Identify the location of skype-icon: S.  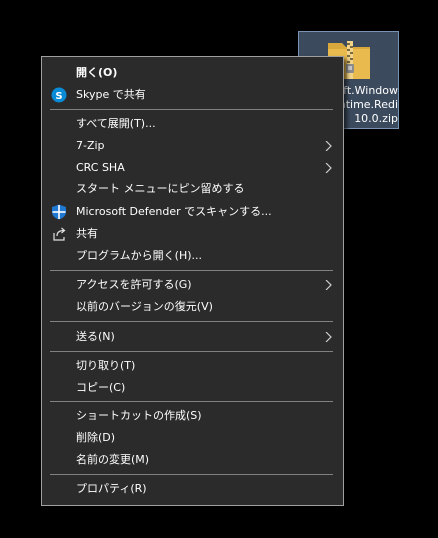
(59, 95).